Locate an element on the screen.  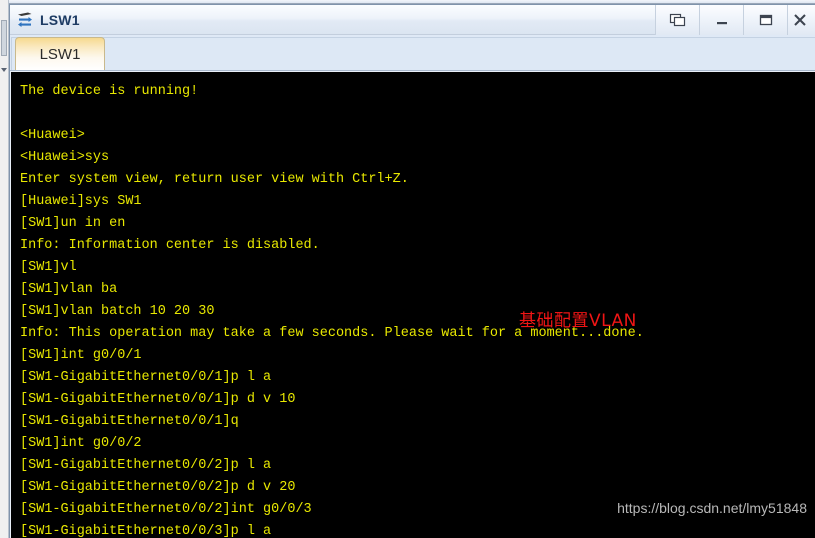
cascade-windows-icon is located at coordinates (677, 19).